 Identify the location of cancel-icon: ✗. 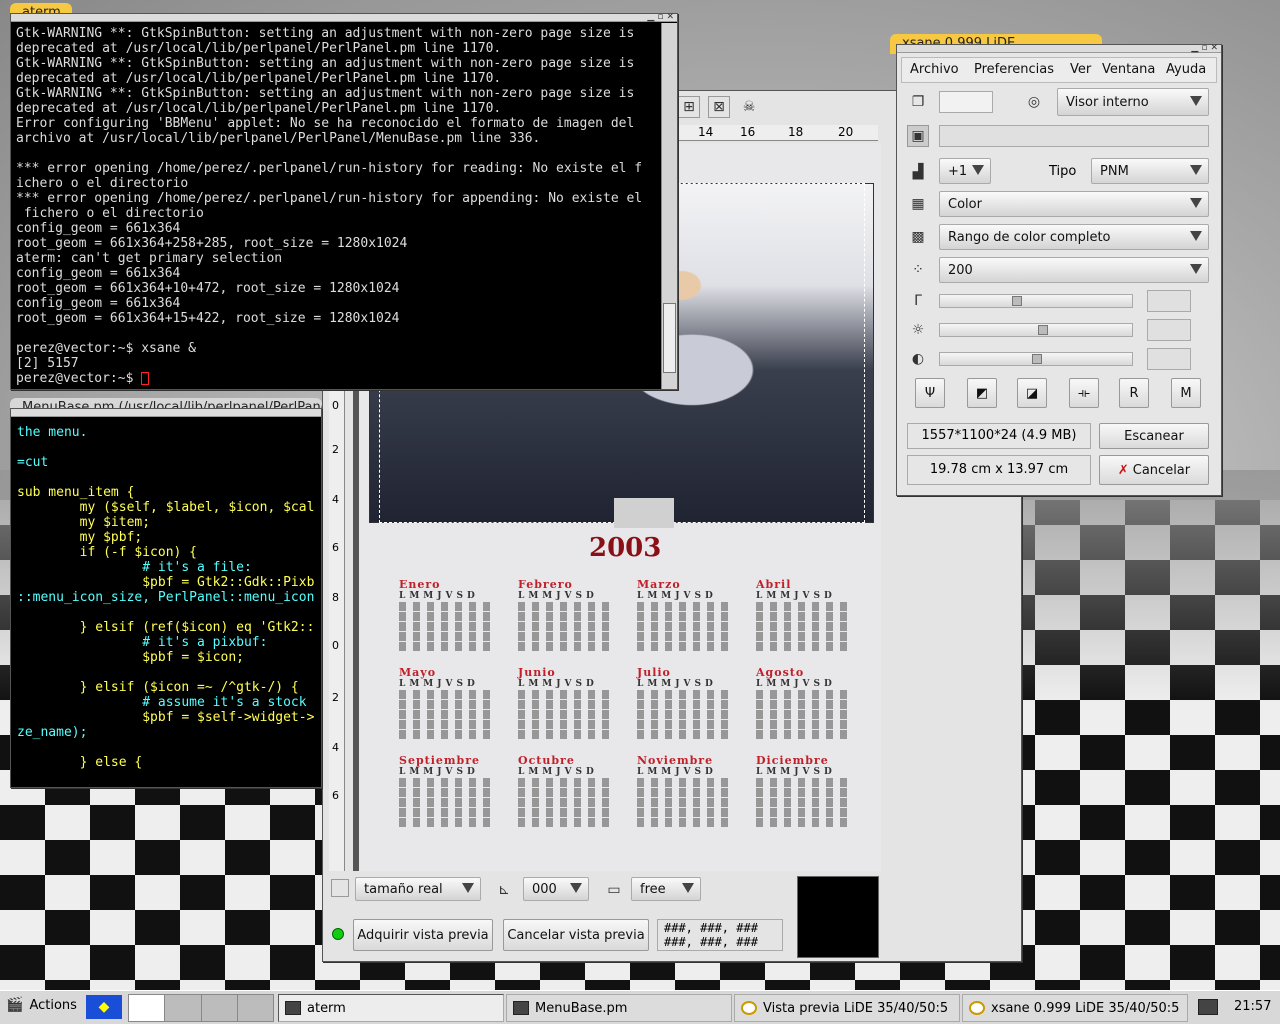
(1123, 470).